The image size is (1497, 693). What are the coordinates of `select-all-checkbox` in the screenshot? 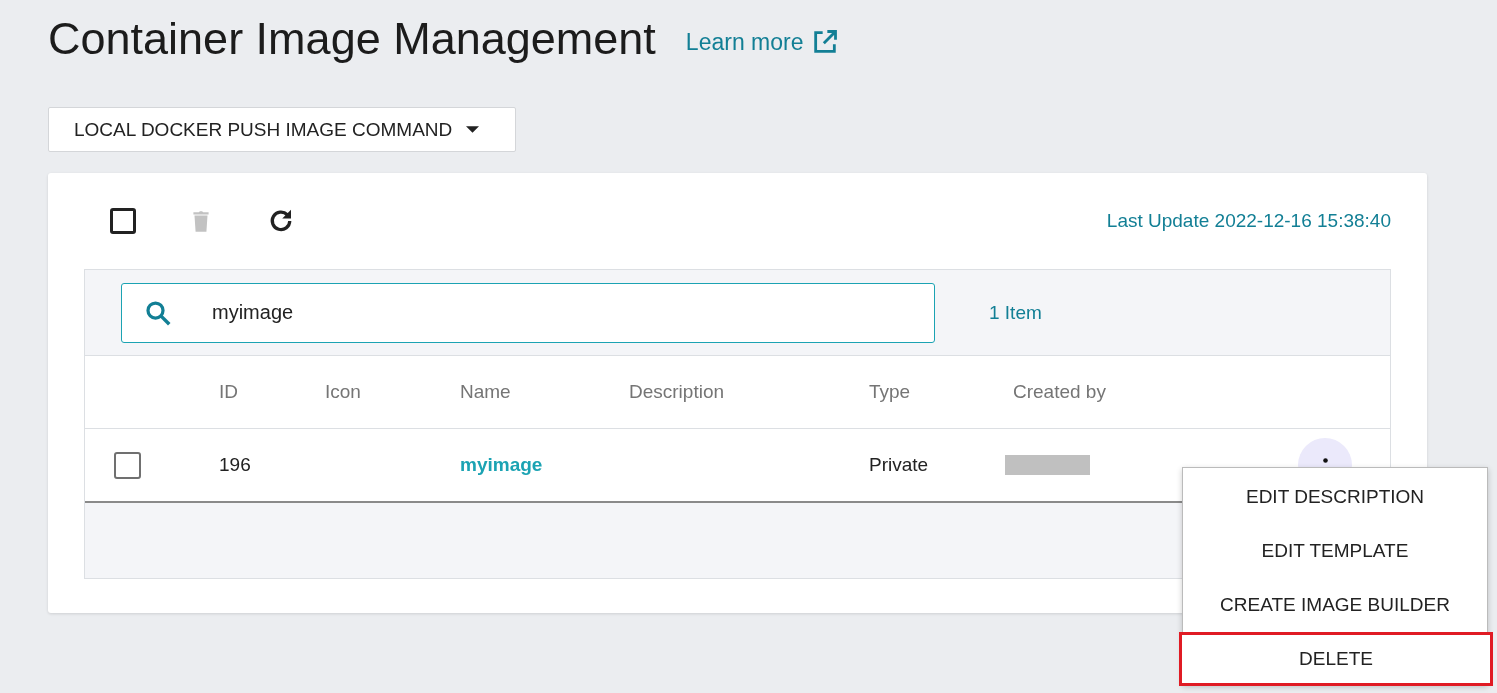 It's located at (123, 221).